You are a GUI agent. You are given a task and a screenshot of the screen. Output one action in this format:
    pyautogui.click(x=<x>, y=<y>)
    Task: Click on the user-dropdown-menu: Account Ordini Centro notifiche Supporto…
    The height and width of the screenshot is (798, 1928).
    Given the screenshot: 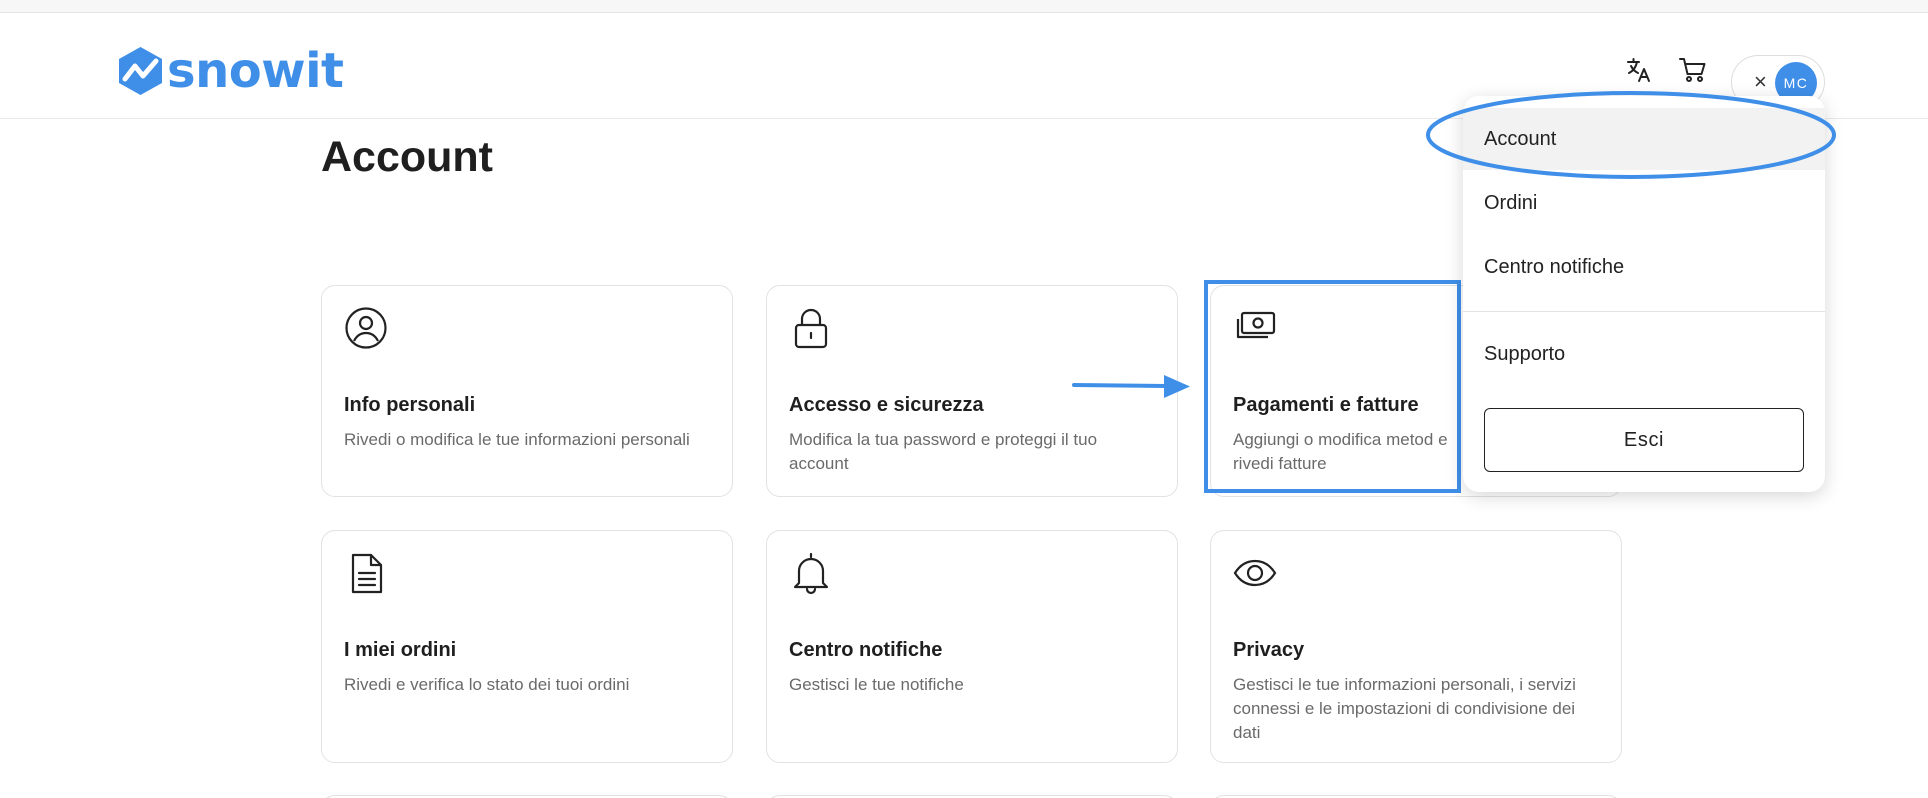 What is the action you would take?
    pyautogui.click(x=1644, y=294)
    